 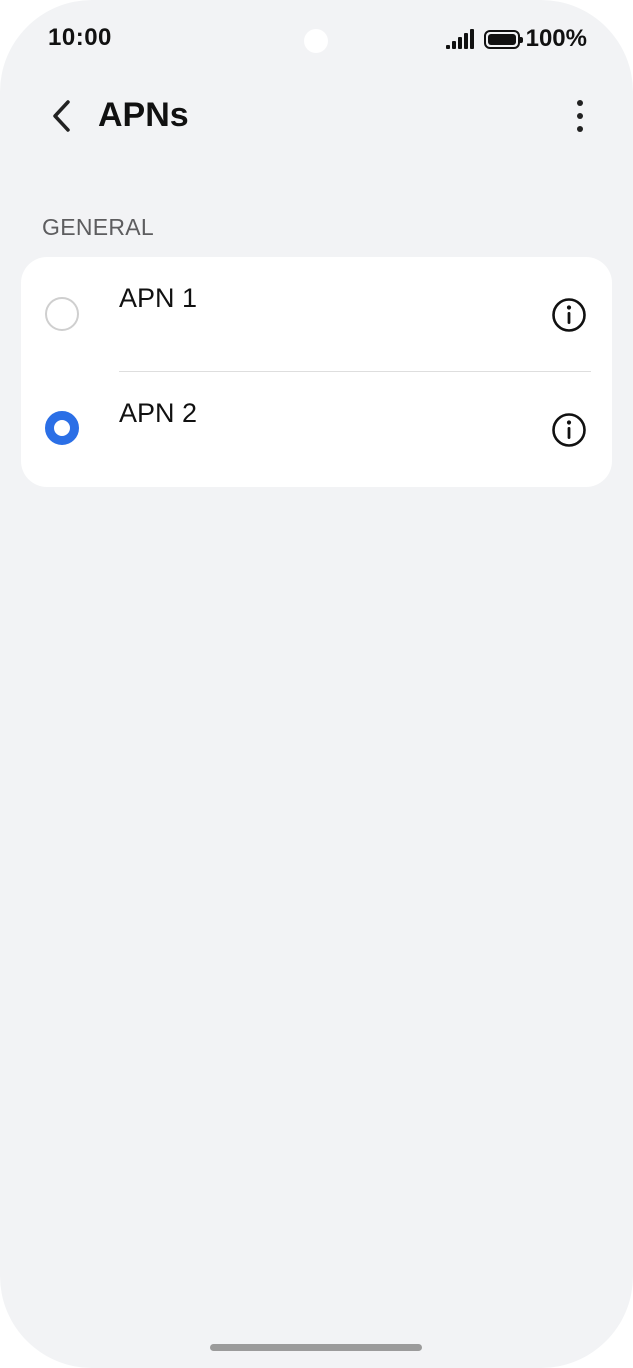 I want to click on front-camera, so click(x=316, y=41).